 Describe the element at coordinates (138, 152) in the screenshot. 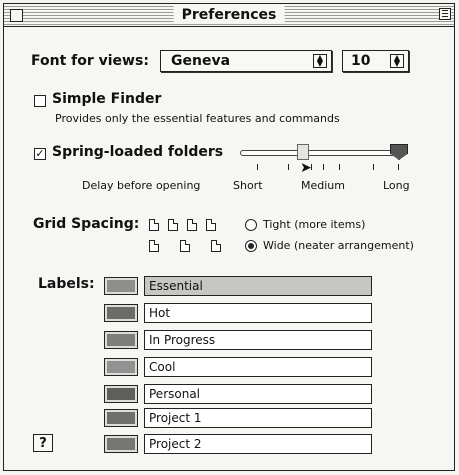

I see `spring-loaded-label: Spring-loaded folders` at that location.